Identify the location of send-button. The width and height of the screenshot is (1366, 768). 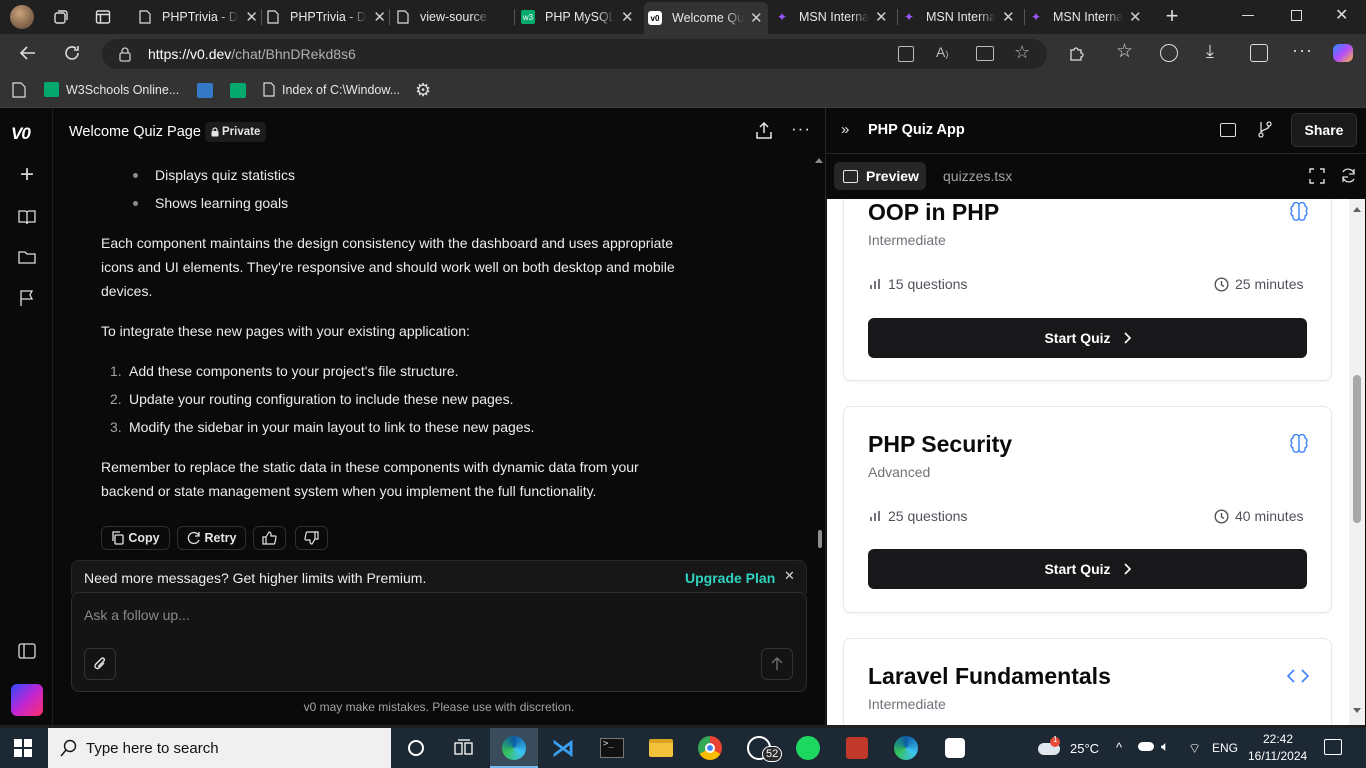
(777, 664).